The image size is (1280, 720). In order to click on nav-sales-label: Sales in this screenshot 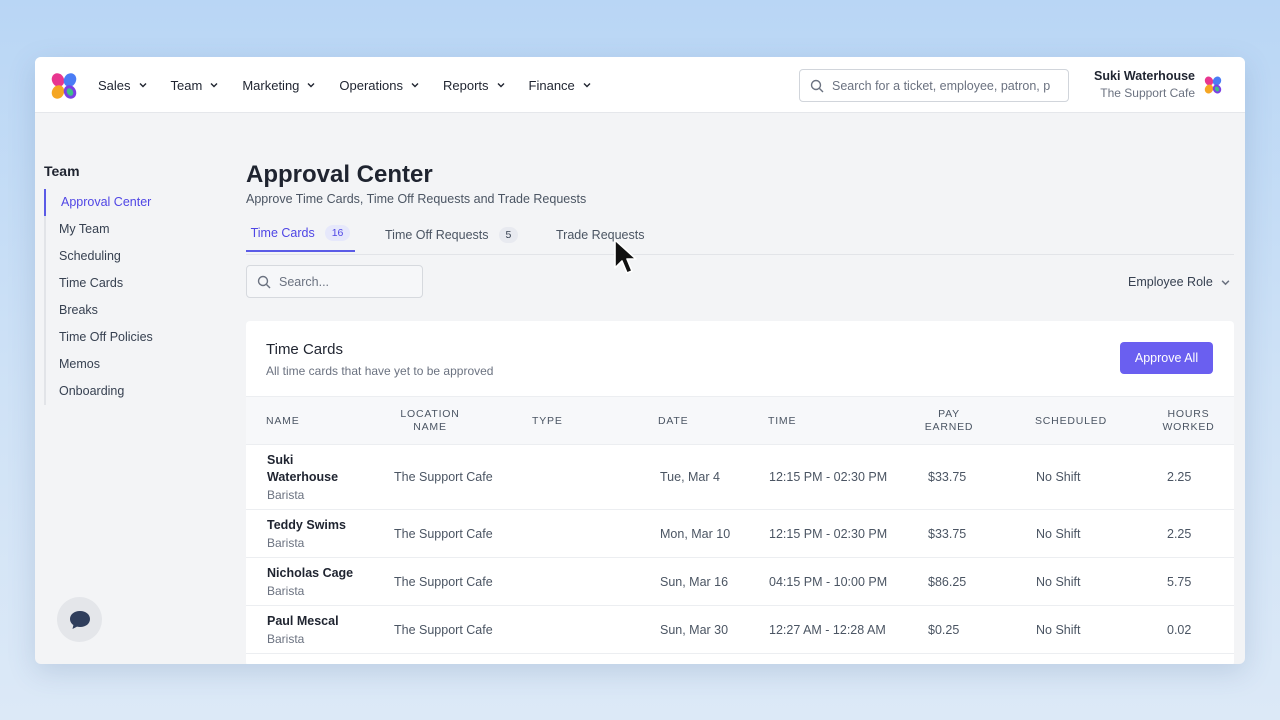, I will do `click(114, 85)`.